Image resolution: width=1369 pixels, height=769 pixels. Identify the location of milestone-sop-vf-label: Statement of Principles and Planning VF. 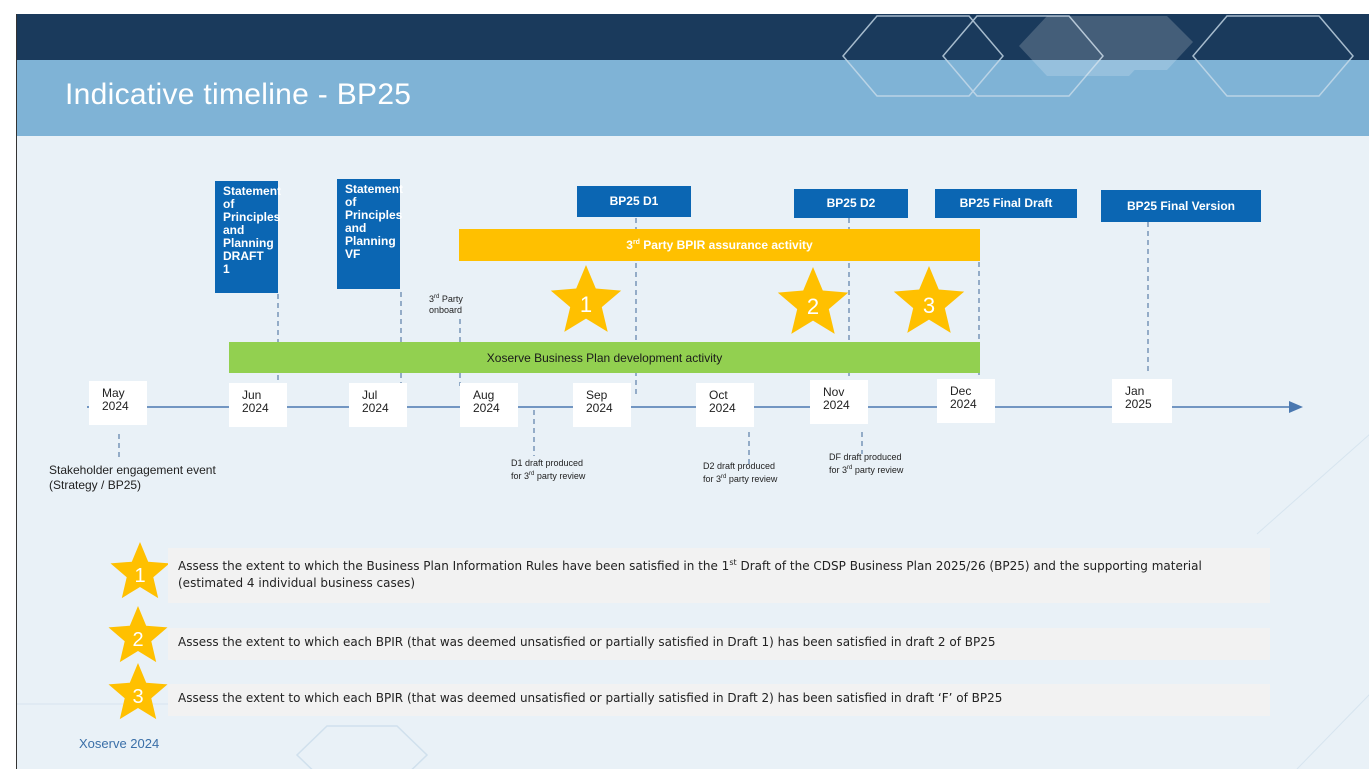
(374, 221).